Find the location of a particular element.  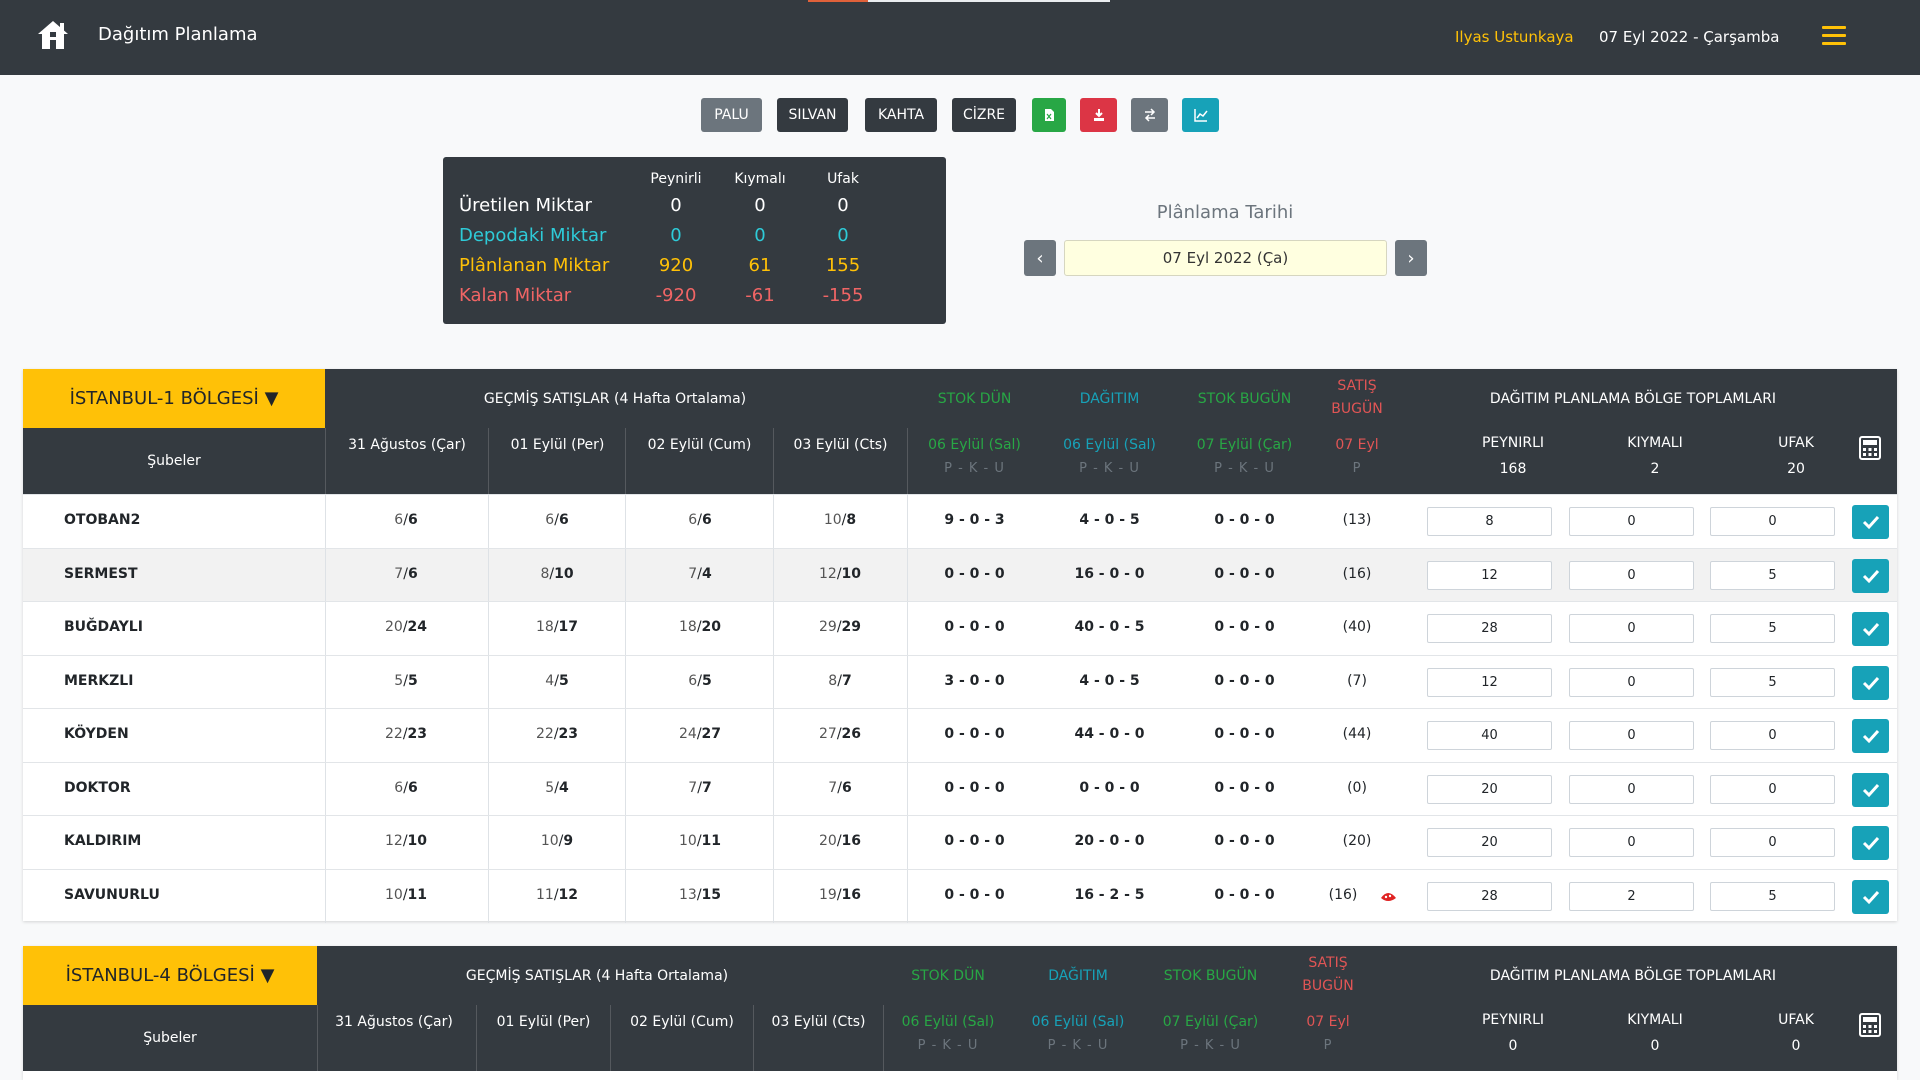

satis-bugun-value: (16) is located at coordinates (1343, 894).